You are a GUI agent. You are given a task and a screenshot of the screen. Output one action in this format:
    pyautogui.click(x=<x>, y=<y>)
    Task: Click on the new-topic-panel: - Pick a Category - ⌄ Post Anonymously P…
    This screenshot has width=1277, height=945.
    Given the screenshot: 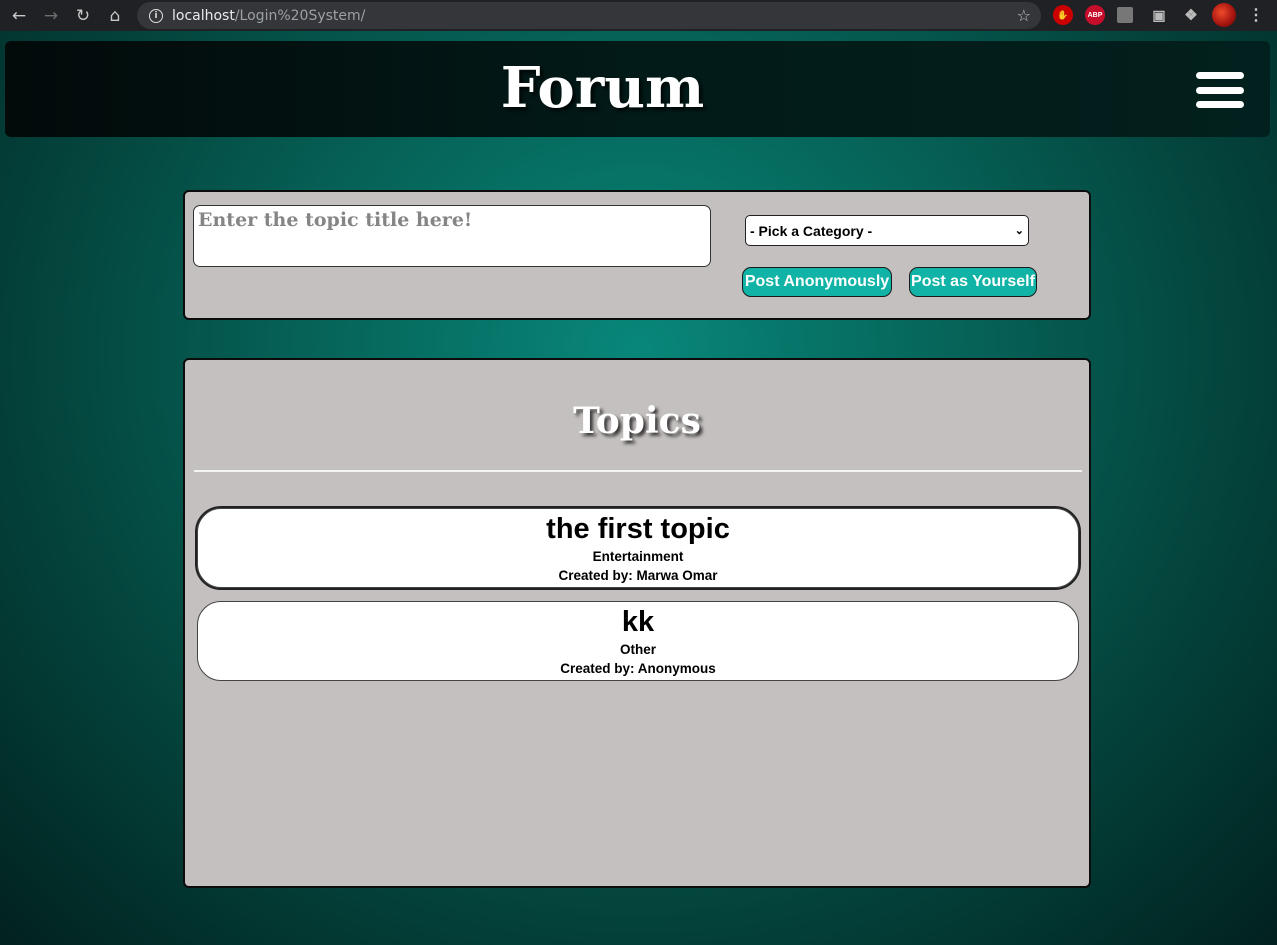 What is the action you would take?
    pyautogui.click(x=637, y=255)
    